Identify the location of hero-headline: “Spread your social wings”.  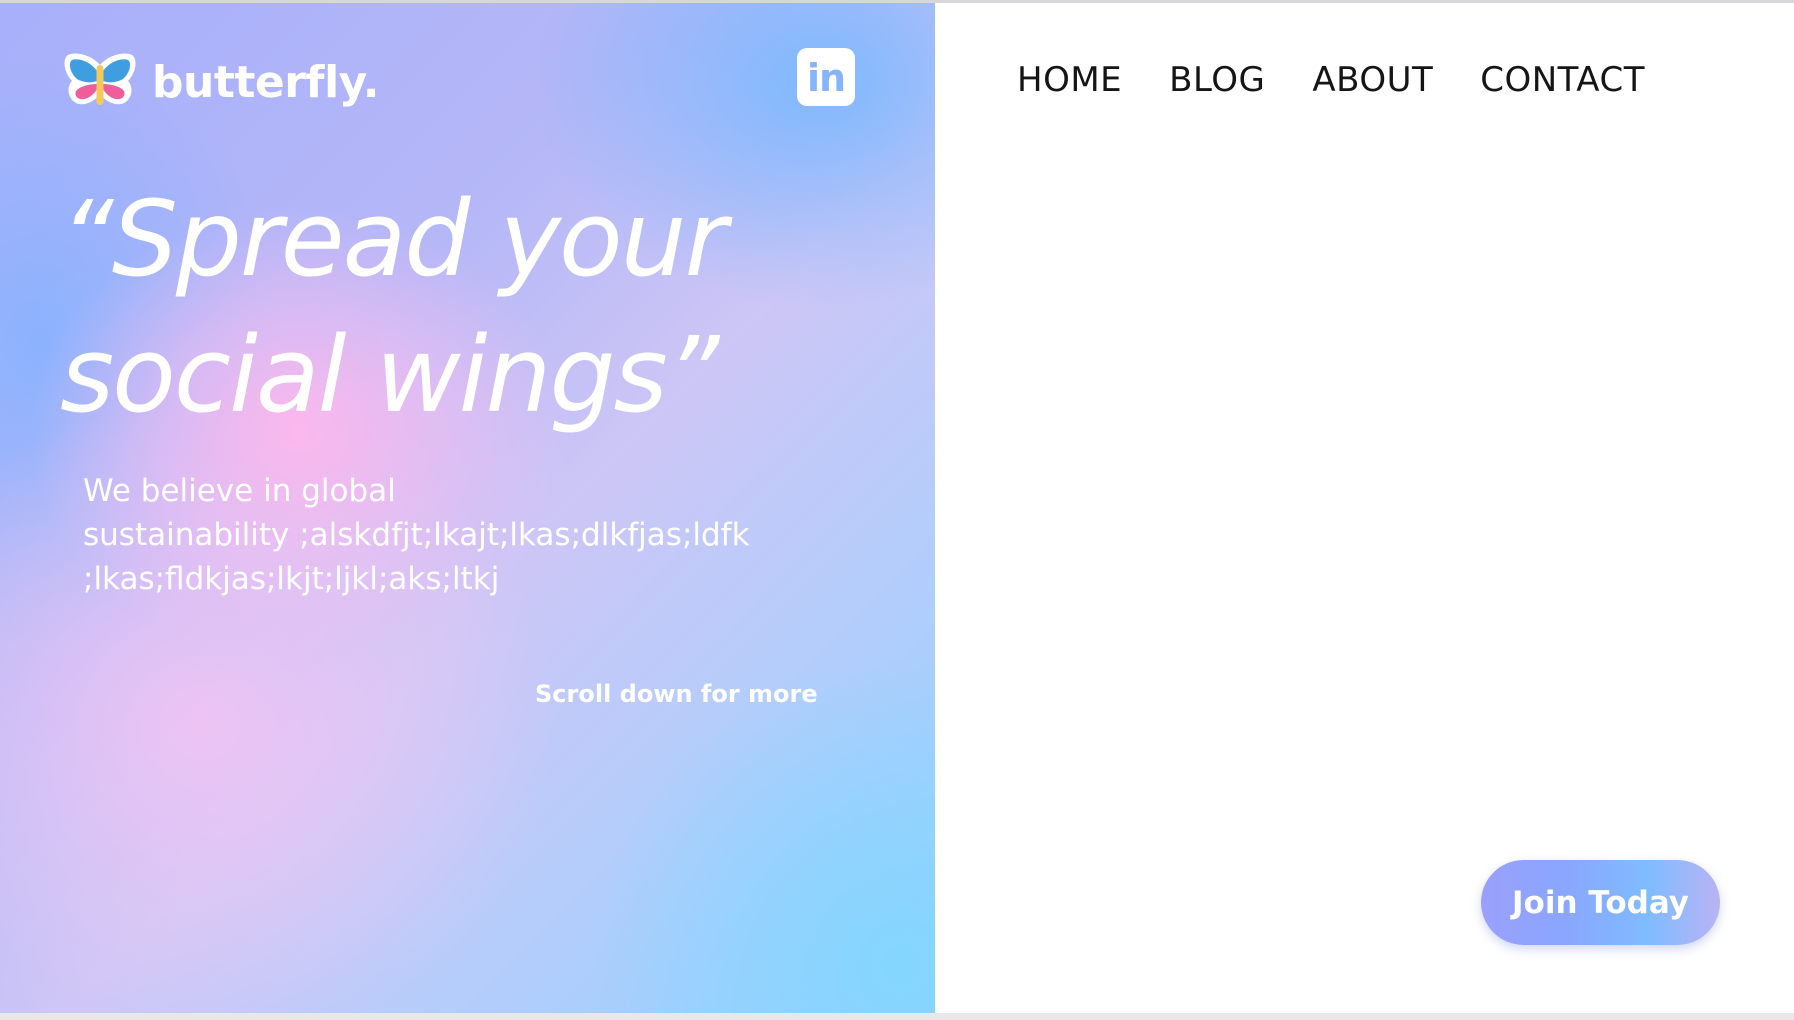
(460, 307).